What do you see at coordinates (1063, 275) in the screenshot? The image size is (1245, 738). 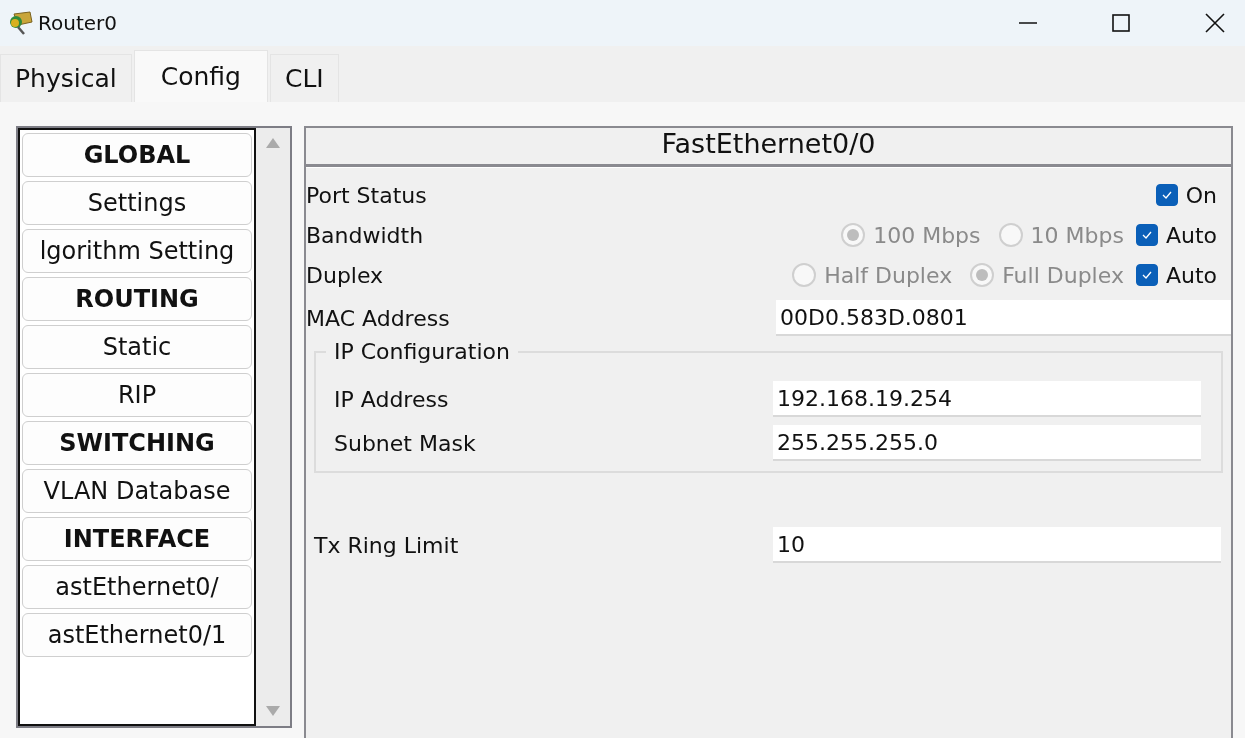 I see `radio-label: Full Duplex` at bounding box center [1063, 275].